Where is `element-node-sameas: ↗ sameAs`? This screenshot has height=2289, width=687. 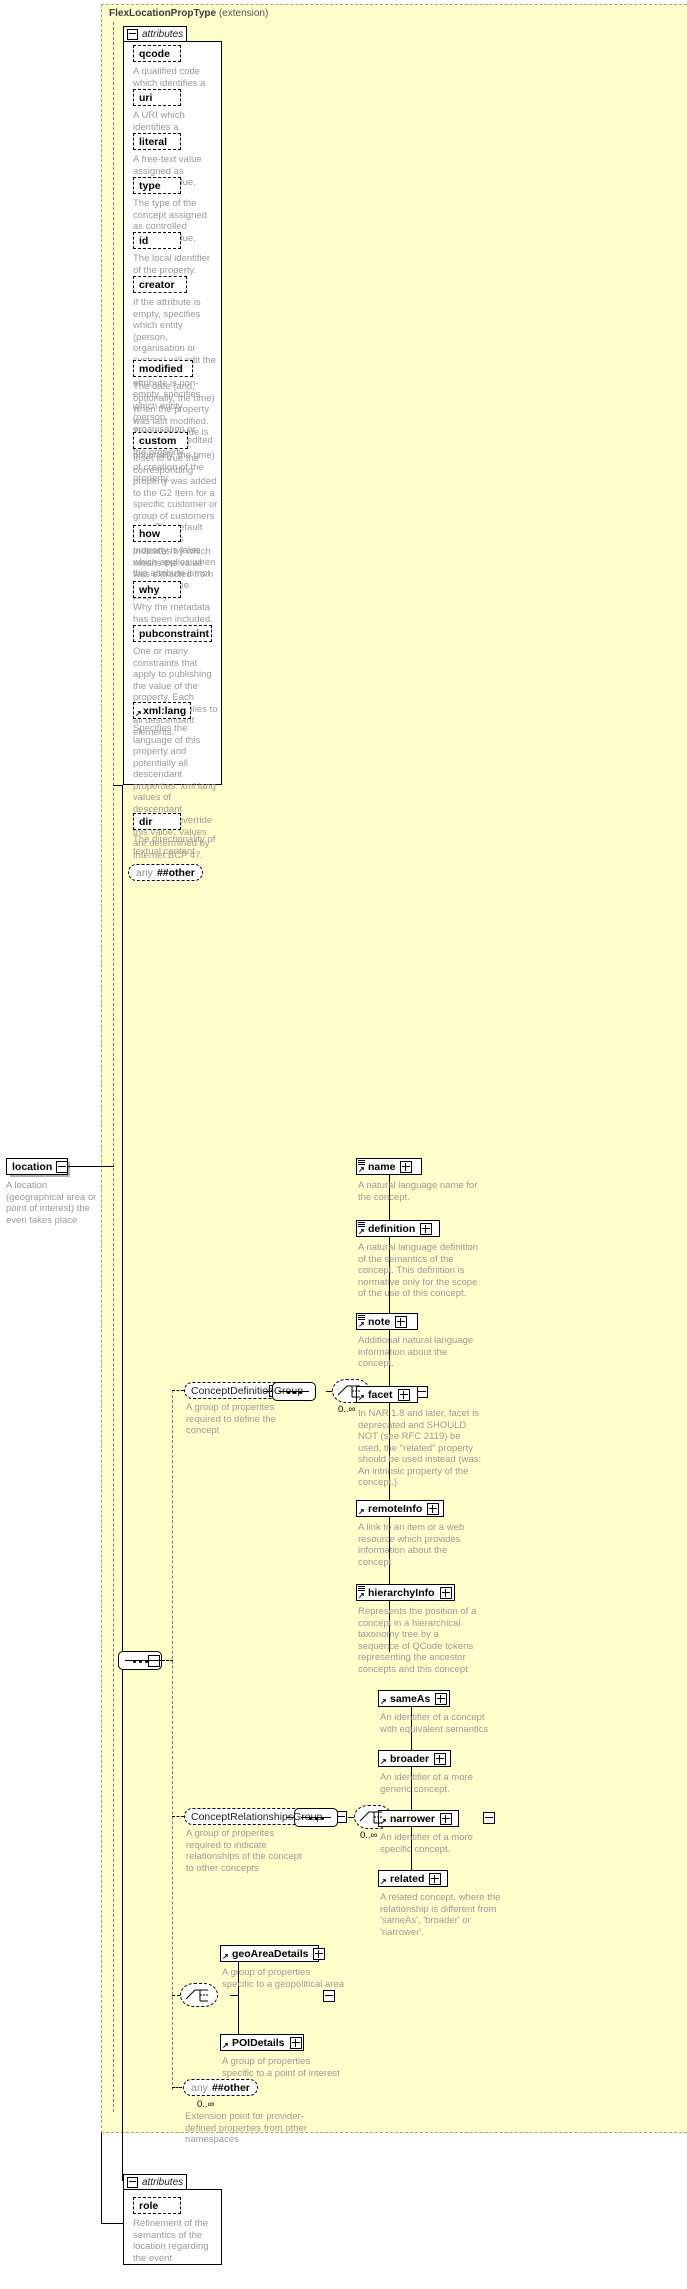 element-node-sameas: ↗ sameAs is located at coordinates (415, 1699).